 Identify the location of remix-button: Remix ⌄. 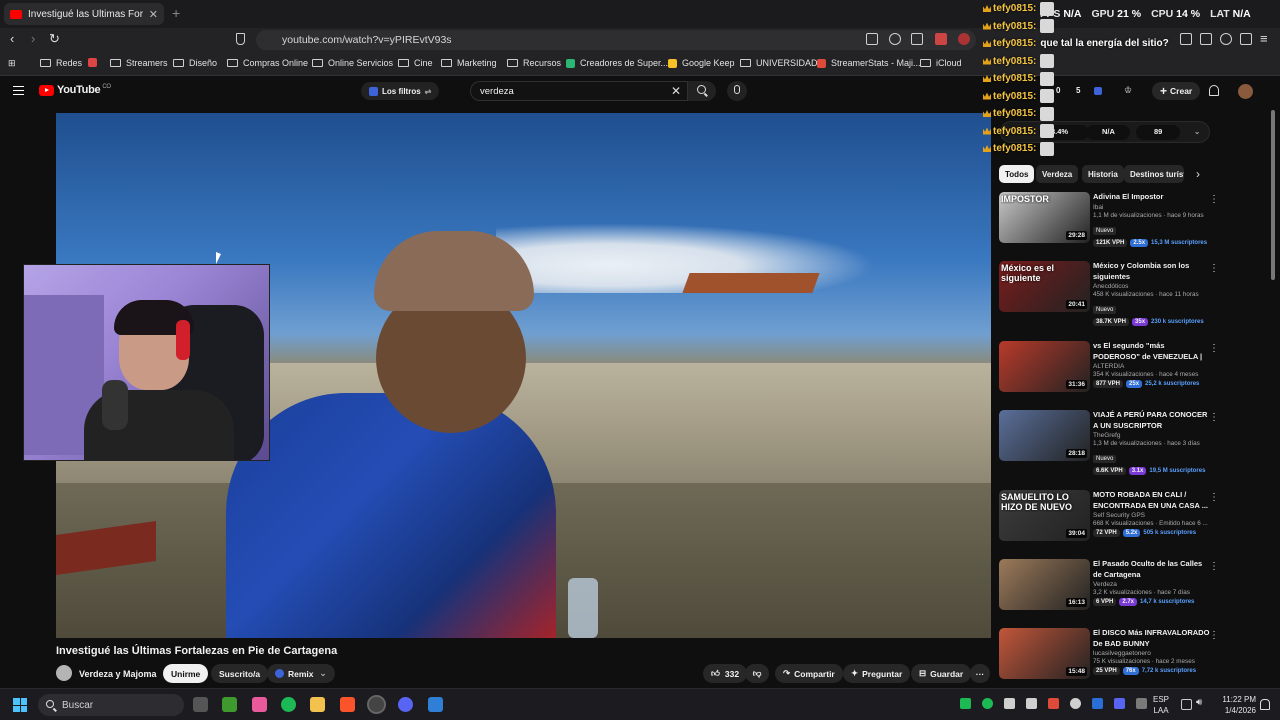
(301, 673).